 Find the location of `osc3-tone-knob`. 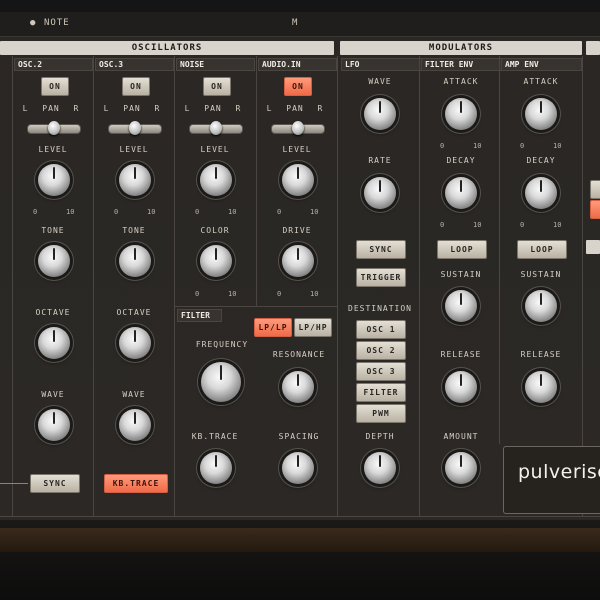

osc3-tone-knob is located at coordinates (135, 261).